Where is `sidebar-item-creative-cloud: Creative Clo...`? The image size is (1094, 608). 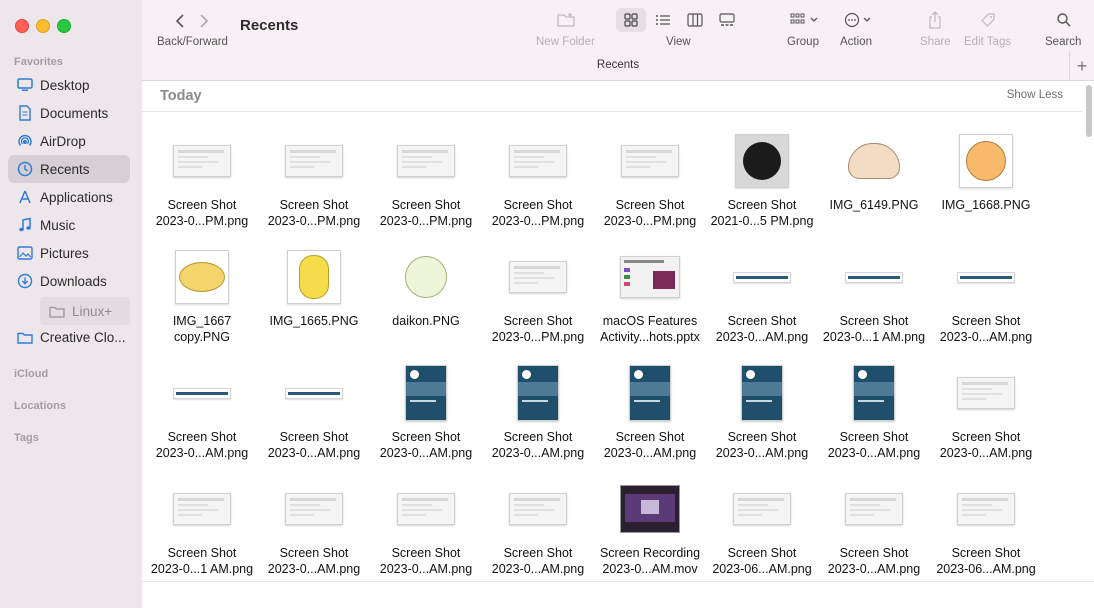
sidebar-item-creative-cloud: Creative Clo... is located at coordinates (69, 337).